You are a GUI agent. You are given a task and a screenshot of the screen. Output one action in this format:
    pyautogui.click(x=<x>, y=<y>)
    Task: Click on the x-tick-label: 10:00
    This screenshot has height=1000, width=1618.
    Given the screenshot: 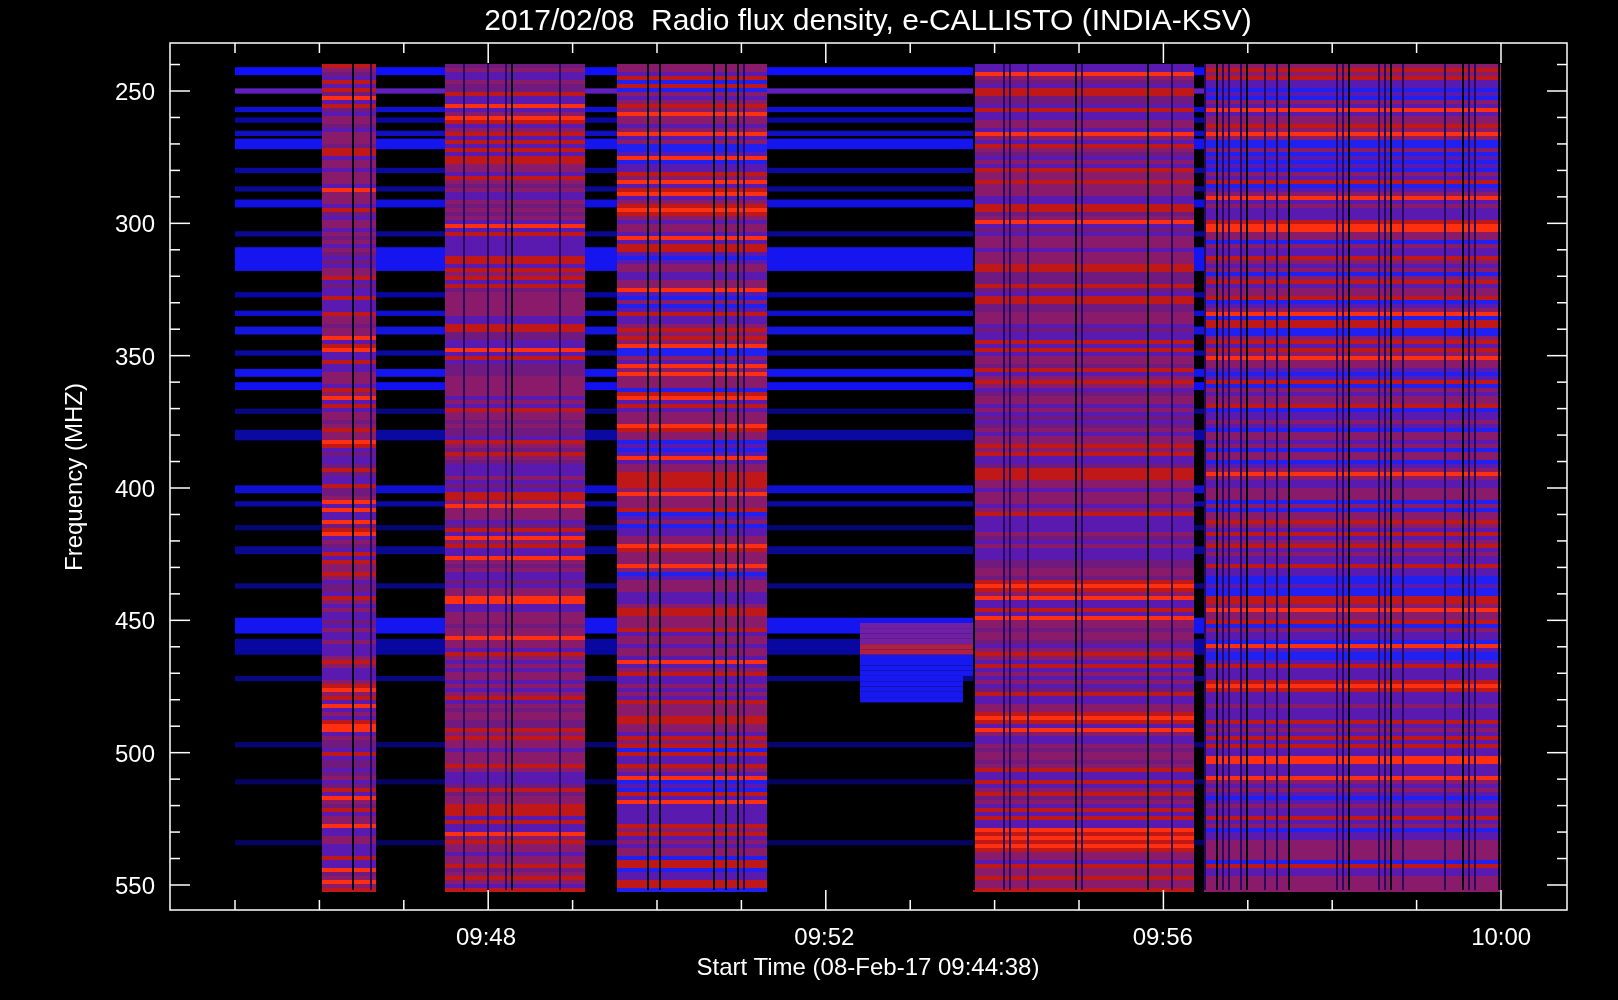 What is the action you would take?
    pyautogui.click(x=1501, y=936)
    